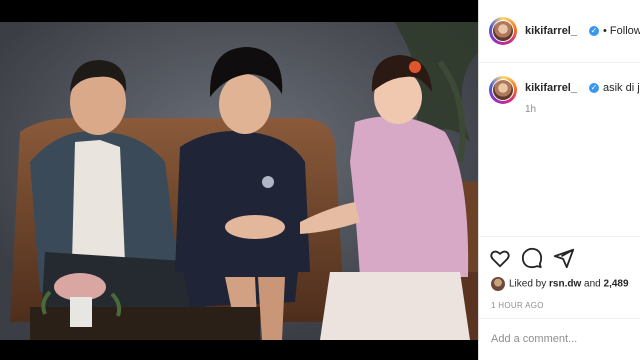 The height and width of the screenshot is (361, 640). What do you see at coordinates (530, 109) in the screenshot?
I see `caption-time: 1h` at bounding box center [530, 109].